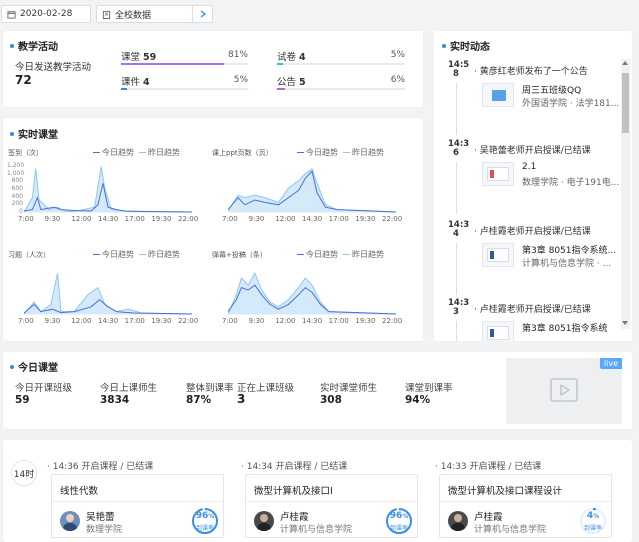 The height and width of the screenshot is (542, 639). What do you see at coordinates (459, 69) in the screenshot?
I see `feed-time: 14:5 8` at bounding box center [459, 69].